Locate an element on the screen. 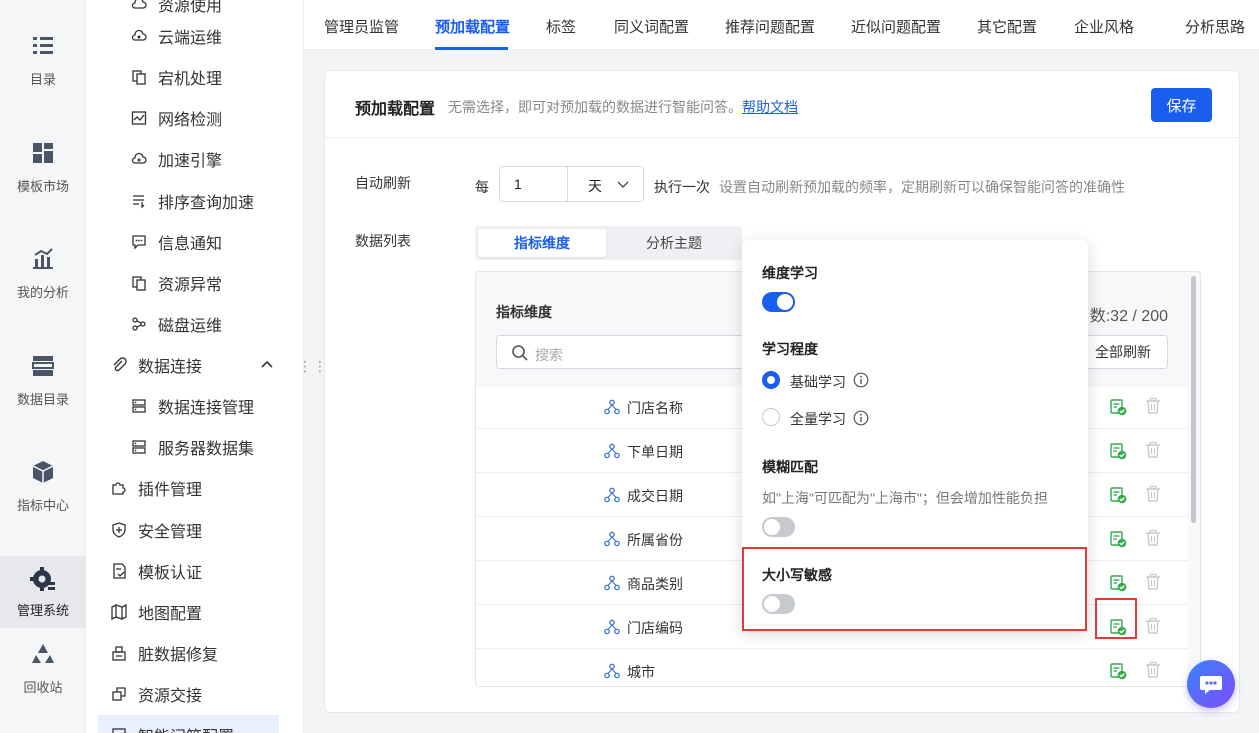  search-input: 搜索 is located at coordinates (631, 352).